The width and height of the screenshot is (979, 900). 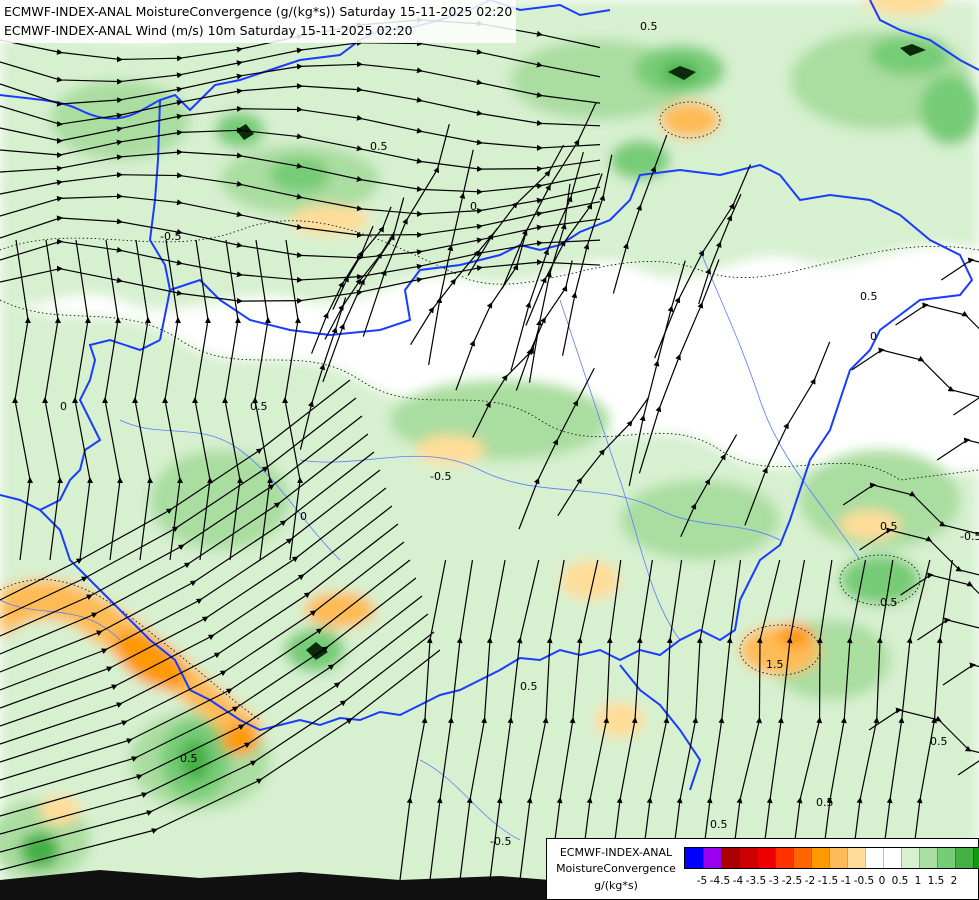 What do you see at coordinates (918, 881) in the screenshot?
I see `legend-tick-label: 1` at bounding box center [918, 881].